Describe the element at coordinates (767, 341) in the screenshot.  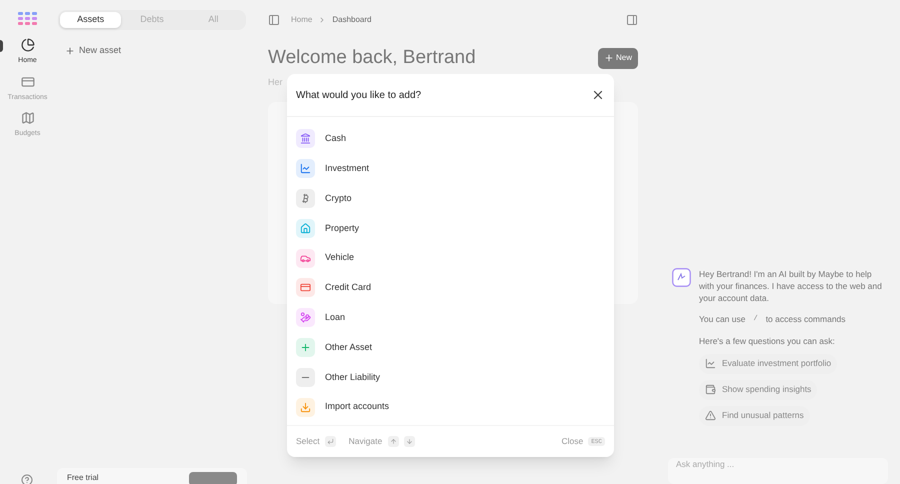
I see `questions-title: Here's a few questions you can ask:` at that location.